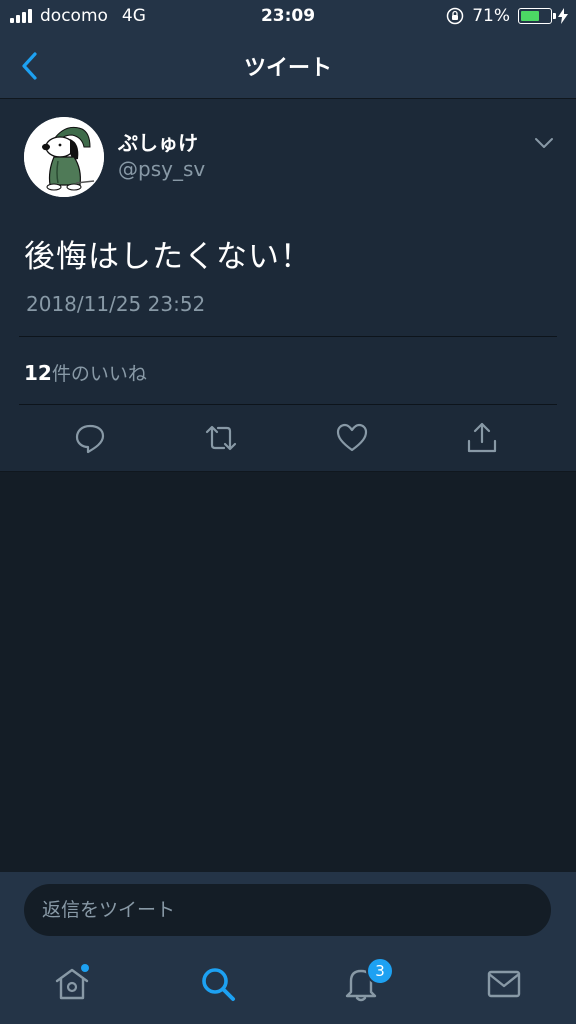 The image size is (576, 1024). Describe the element at coordinates (352, 438) in the screenshot. I see `like-icon` at that location.